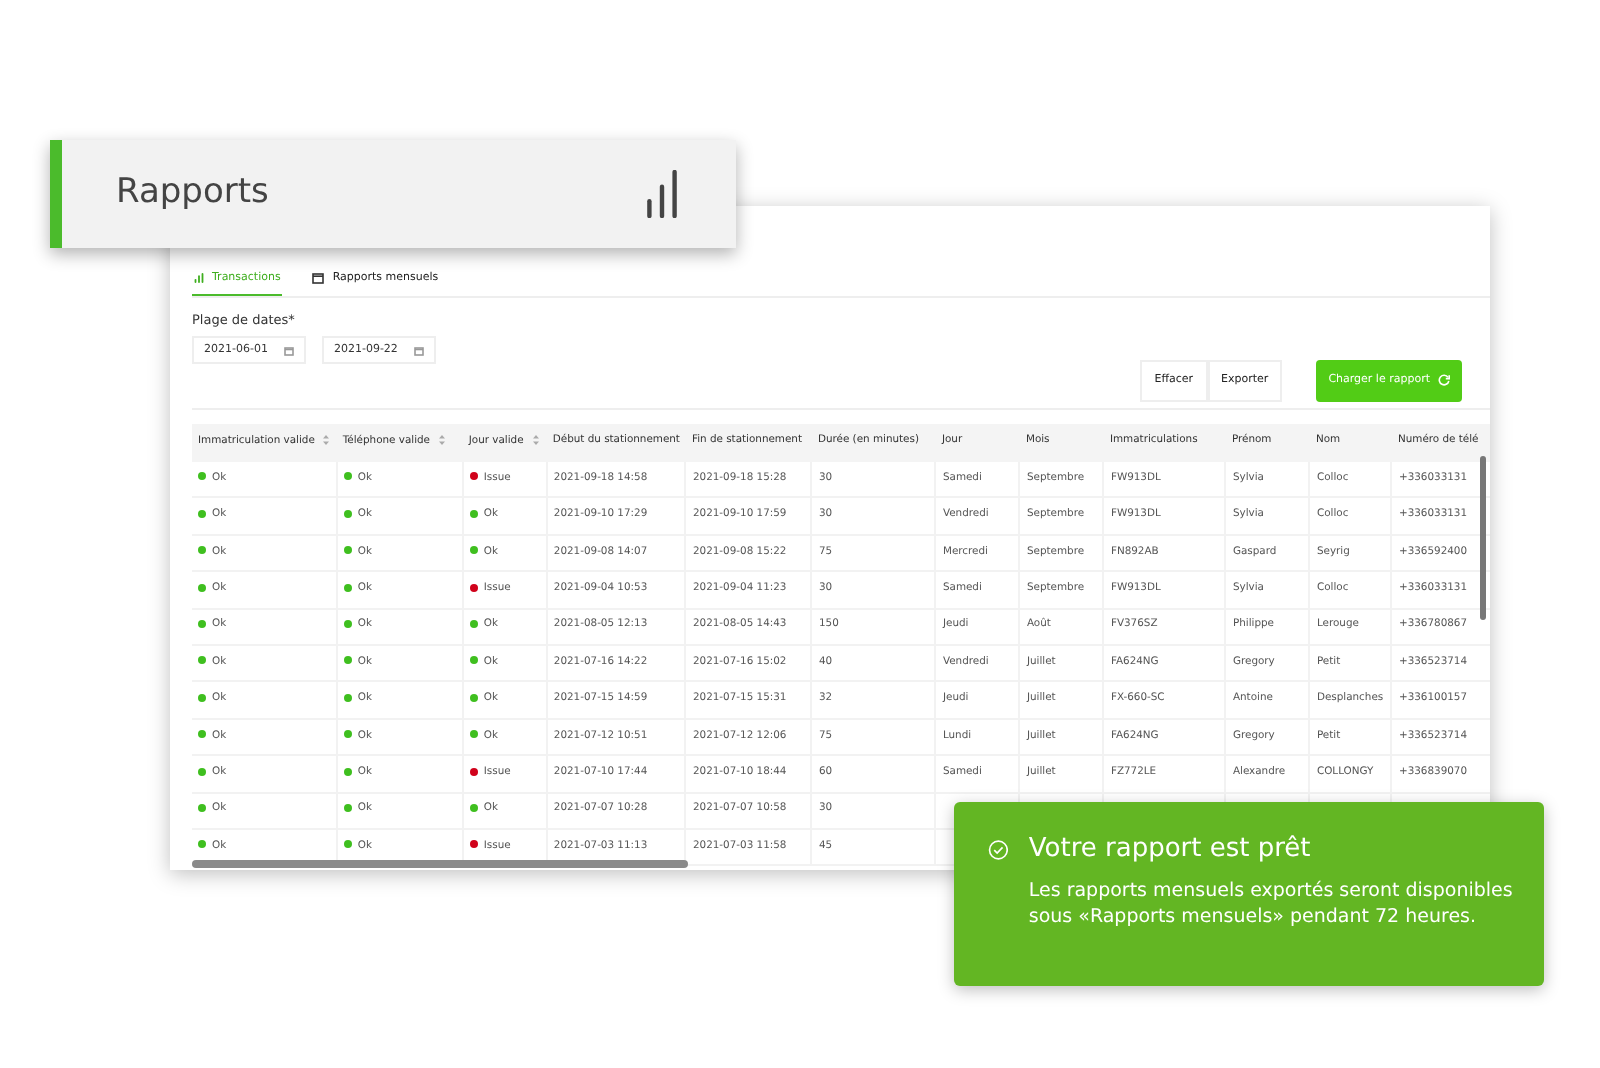 The image size is (1600, 1068). I want to click on horizontal-scrollbar, so click(440, 864).